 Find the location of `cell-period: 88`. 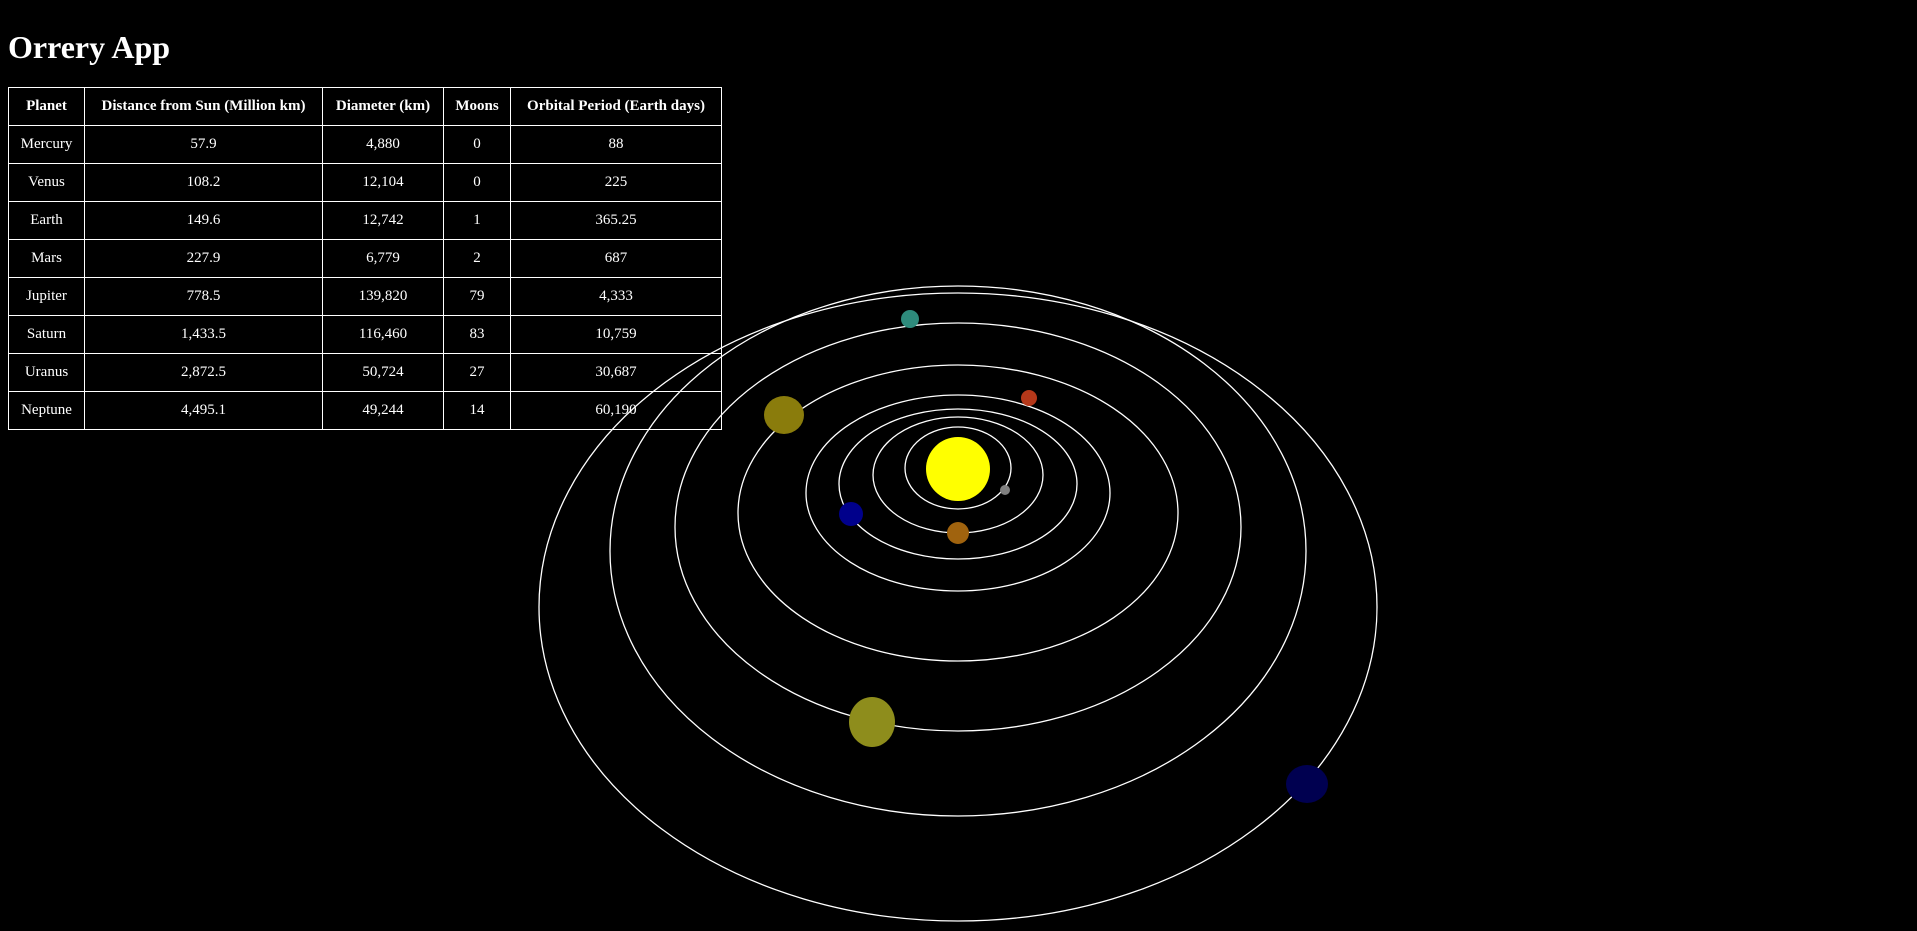

cell-period: 88 is located at coordinates (616, 144).